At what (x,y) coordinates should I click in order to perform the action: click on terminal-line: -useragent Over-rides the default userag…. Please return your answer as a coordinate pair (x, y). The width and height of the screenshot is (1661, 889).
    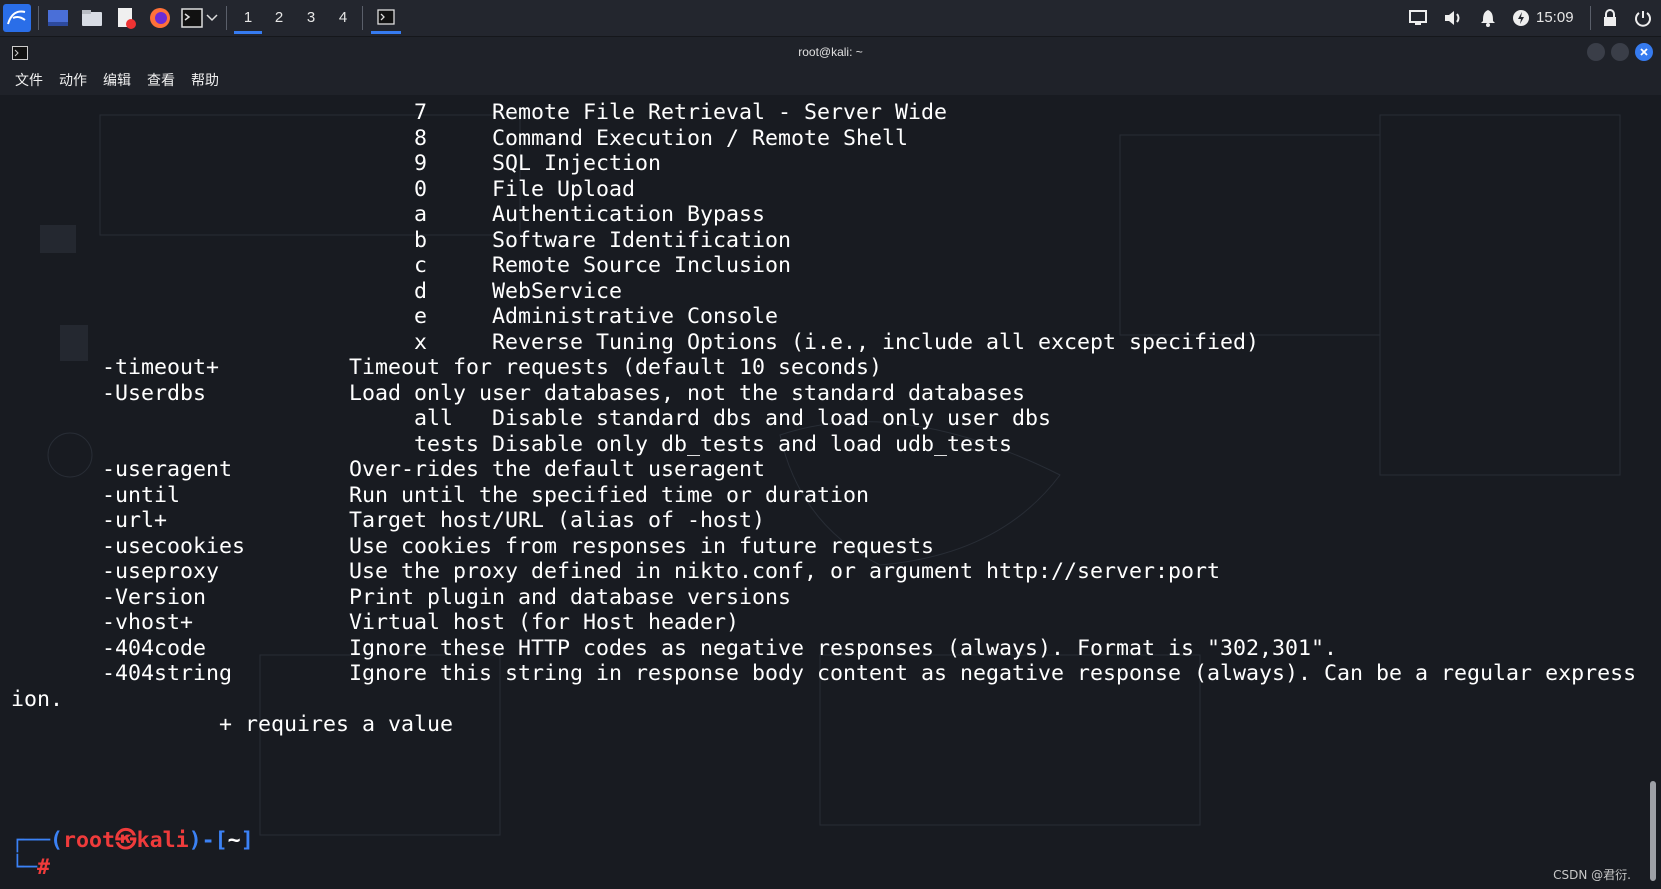
    Looking at the image, I should click on (388, 469).